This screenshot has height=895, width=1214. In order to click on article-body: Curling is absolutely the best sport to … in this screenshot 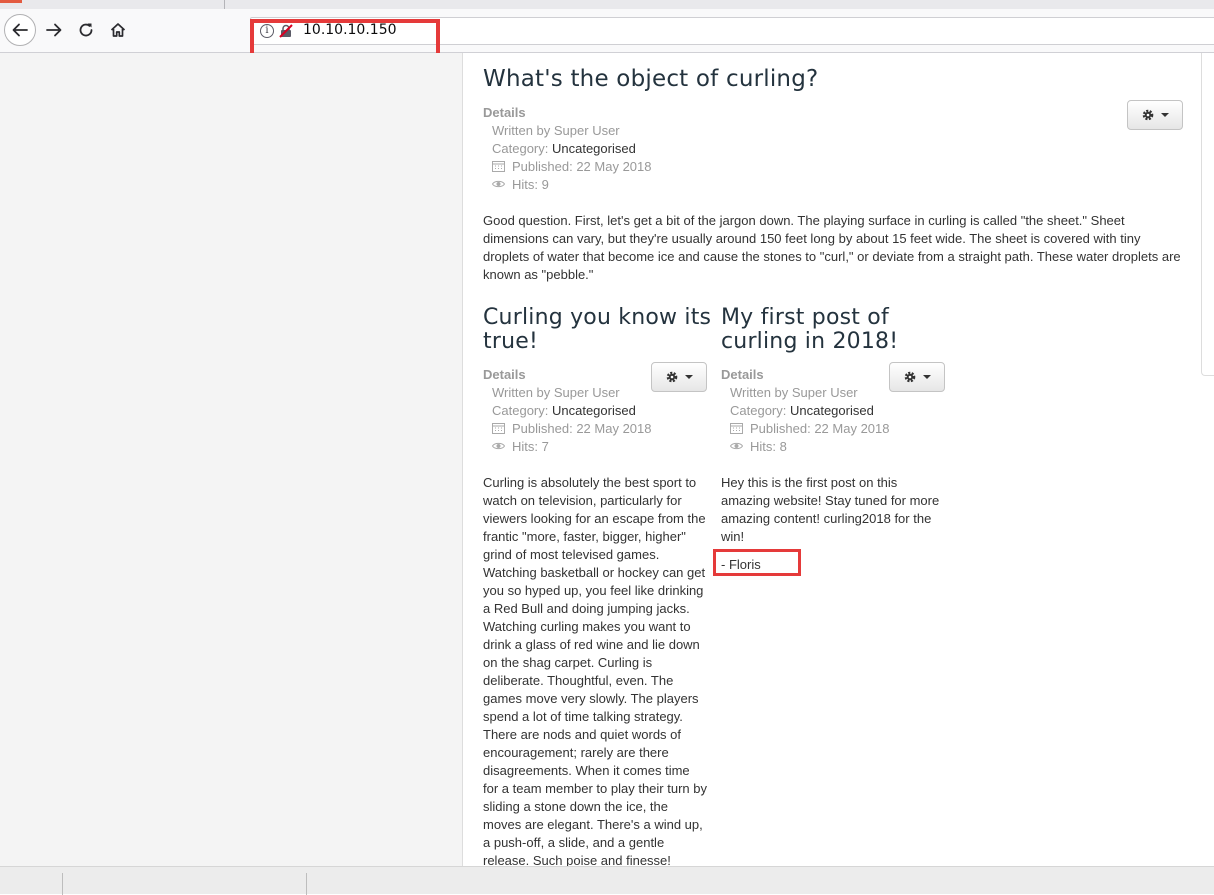, I will do `click(595, 671)`.